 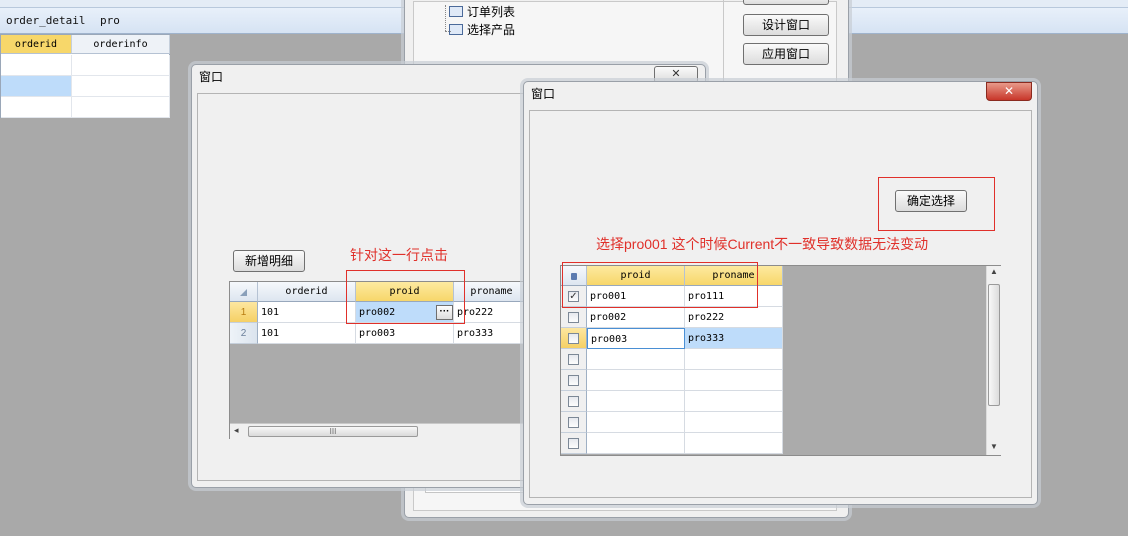 I want to click on vertical-scrollbar: ▲ ▼, so click(x=993, y=360).